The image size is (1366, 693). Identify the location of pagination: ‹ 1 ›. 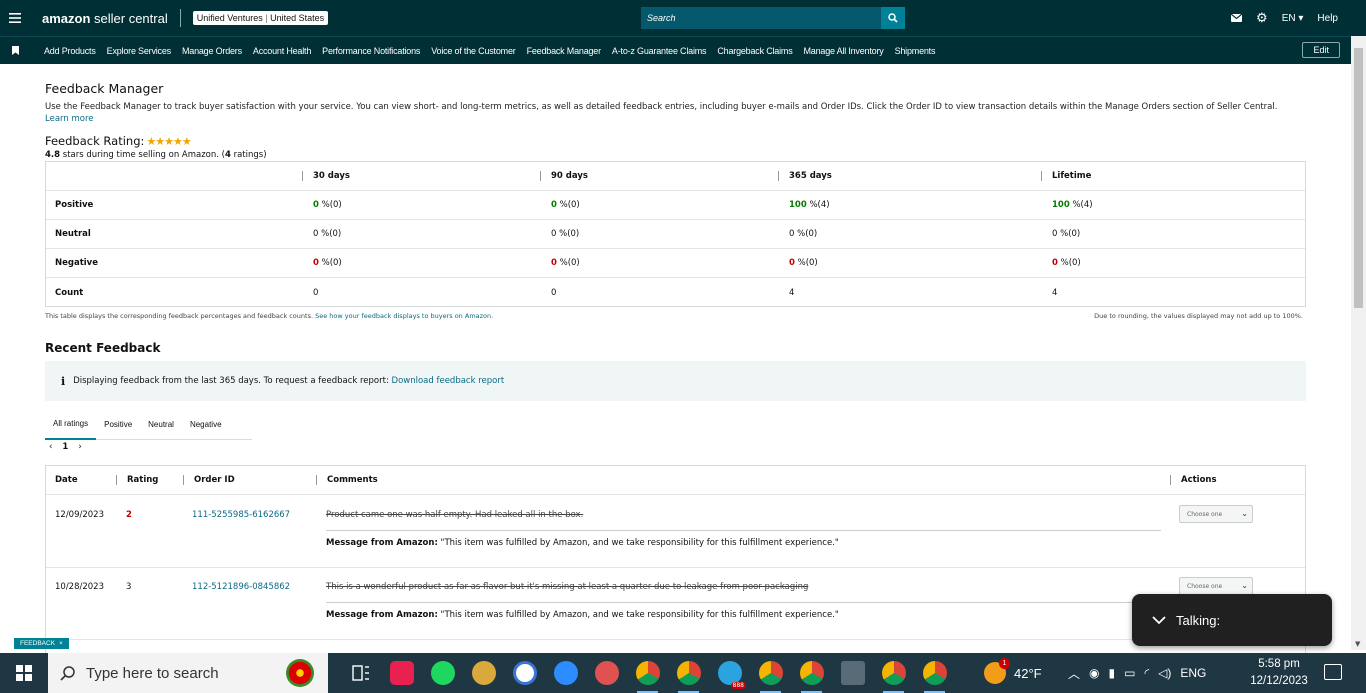
(65, 447).